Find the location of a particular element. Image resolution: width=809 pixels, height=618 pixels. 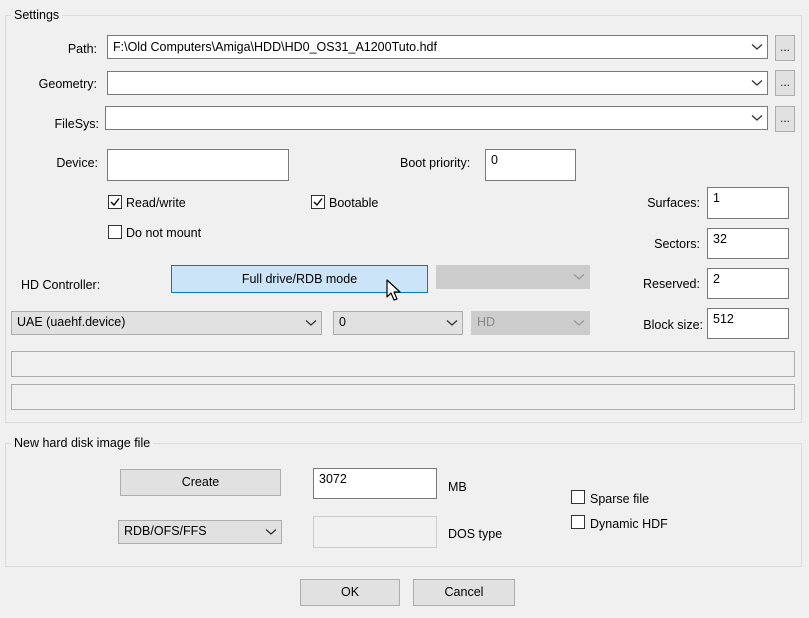

sectors-label: Sectors: is located at coordinates (677, 244).